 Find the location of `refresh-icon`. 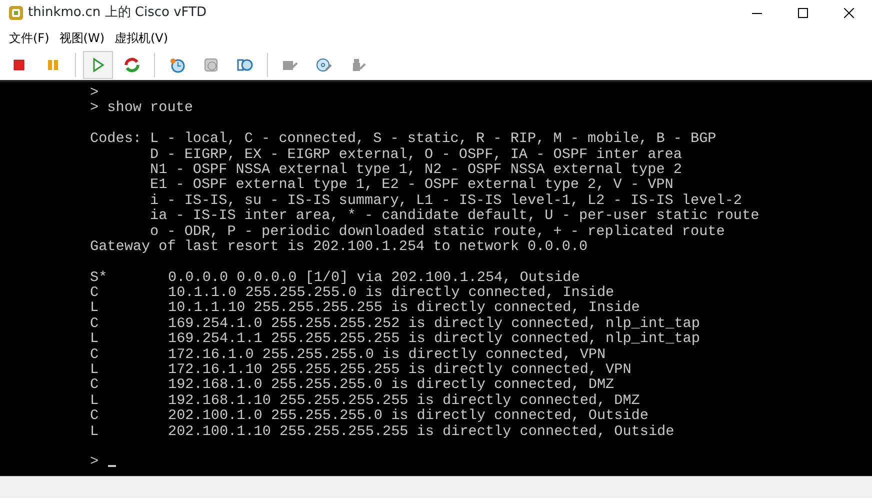

refresh-icon is located at coordinates (132, 65).